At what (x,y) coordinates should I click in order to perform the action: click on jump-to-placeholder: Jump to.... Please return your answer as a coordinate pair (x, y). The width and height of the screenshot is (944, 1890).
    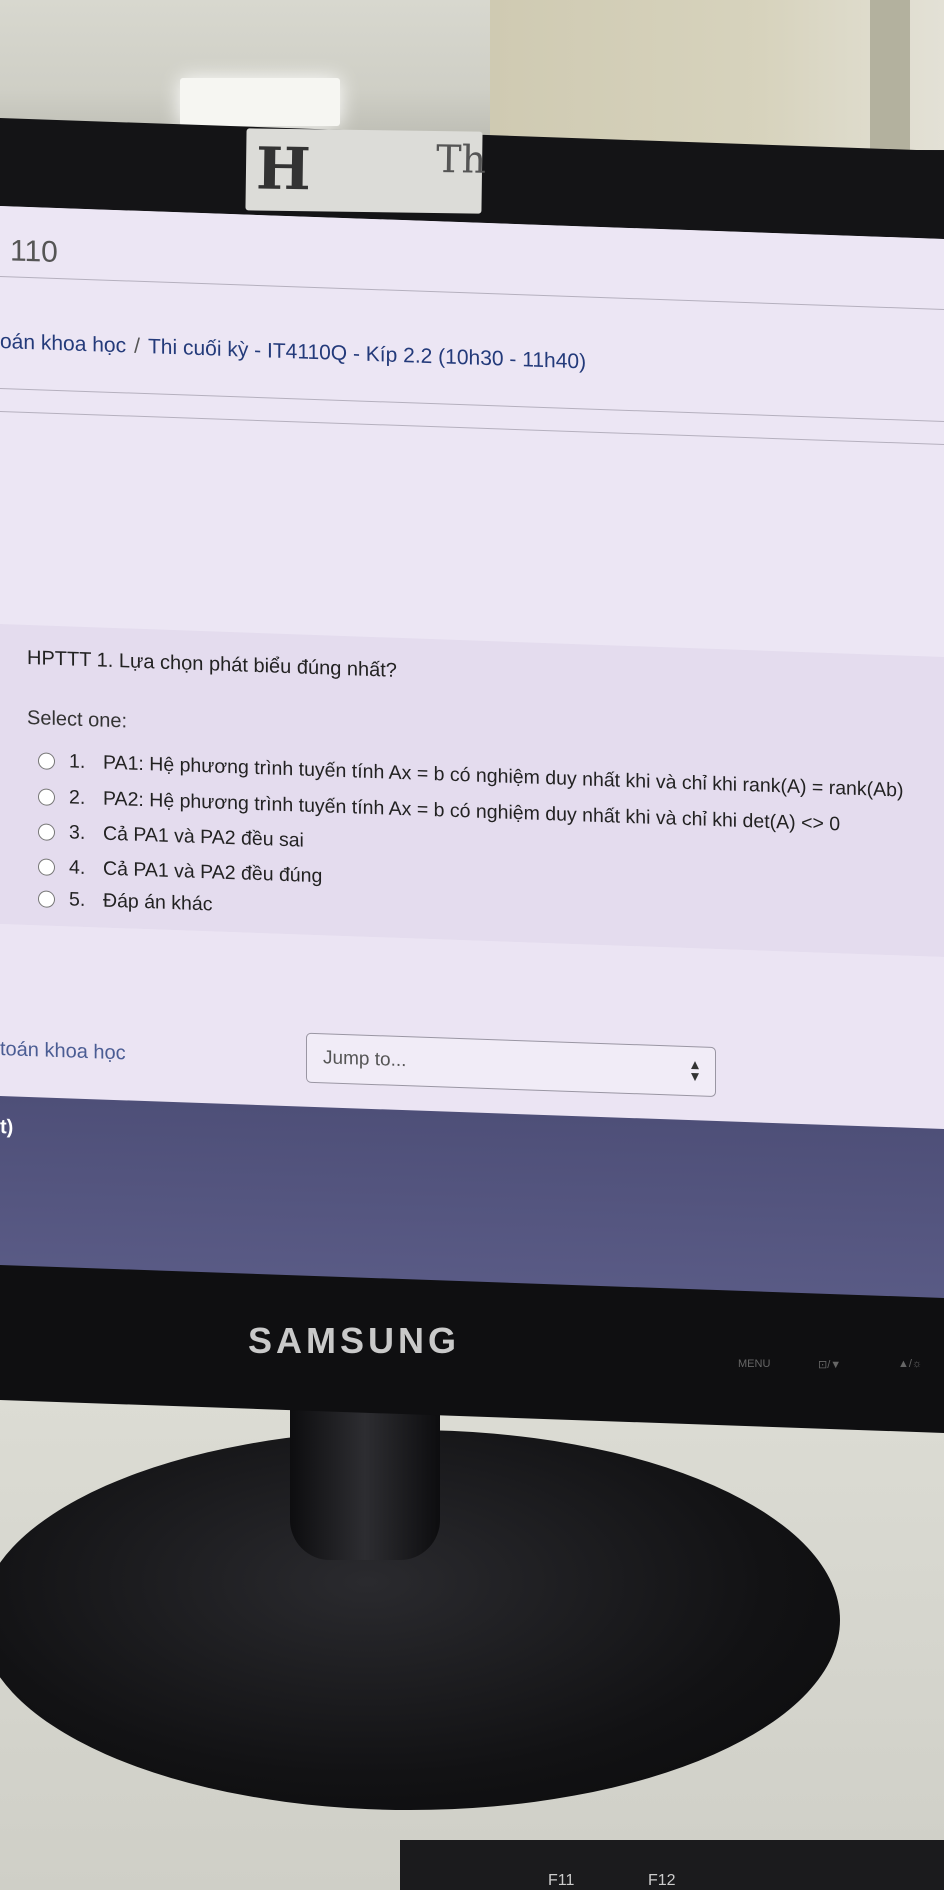
    Looking at the image, I should click on (365, 1059).